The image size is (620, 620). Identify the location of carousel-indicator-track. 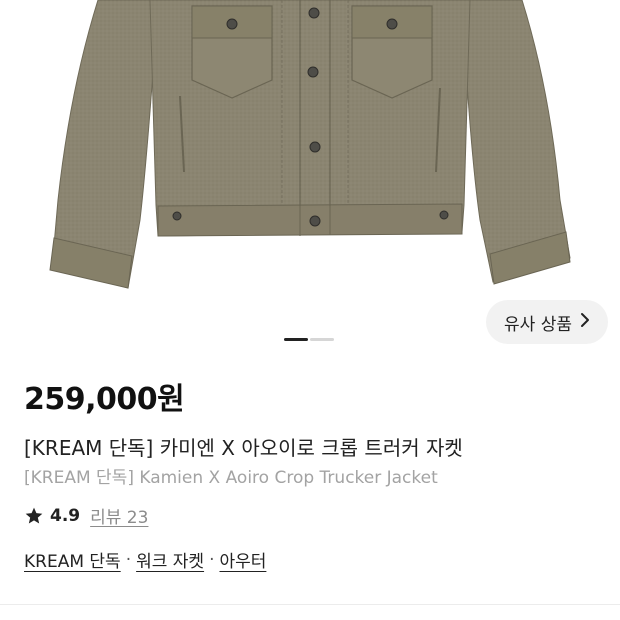
(322, 339).